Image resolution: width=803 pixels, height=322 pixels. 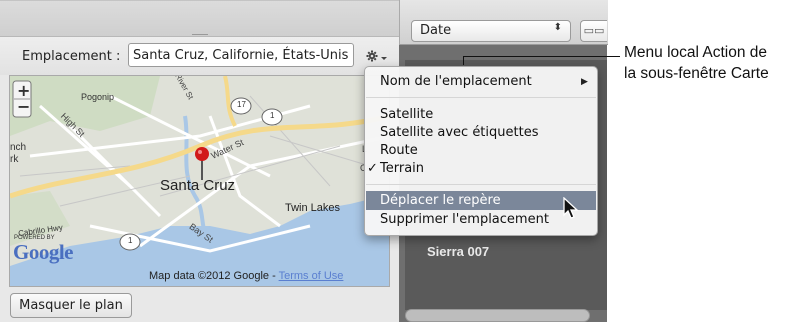 I want to click on attribution-text: Map data ©2012 Google -, so click(x=214, y=276).